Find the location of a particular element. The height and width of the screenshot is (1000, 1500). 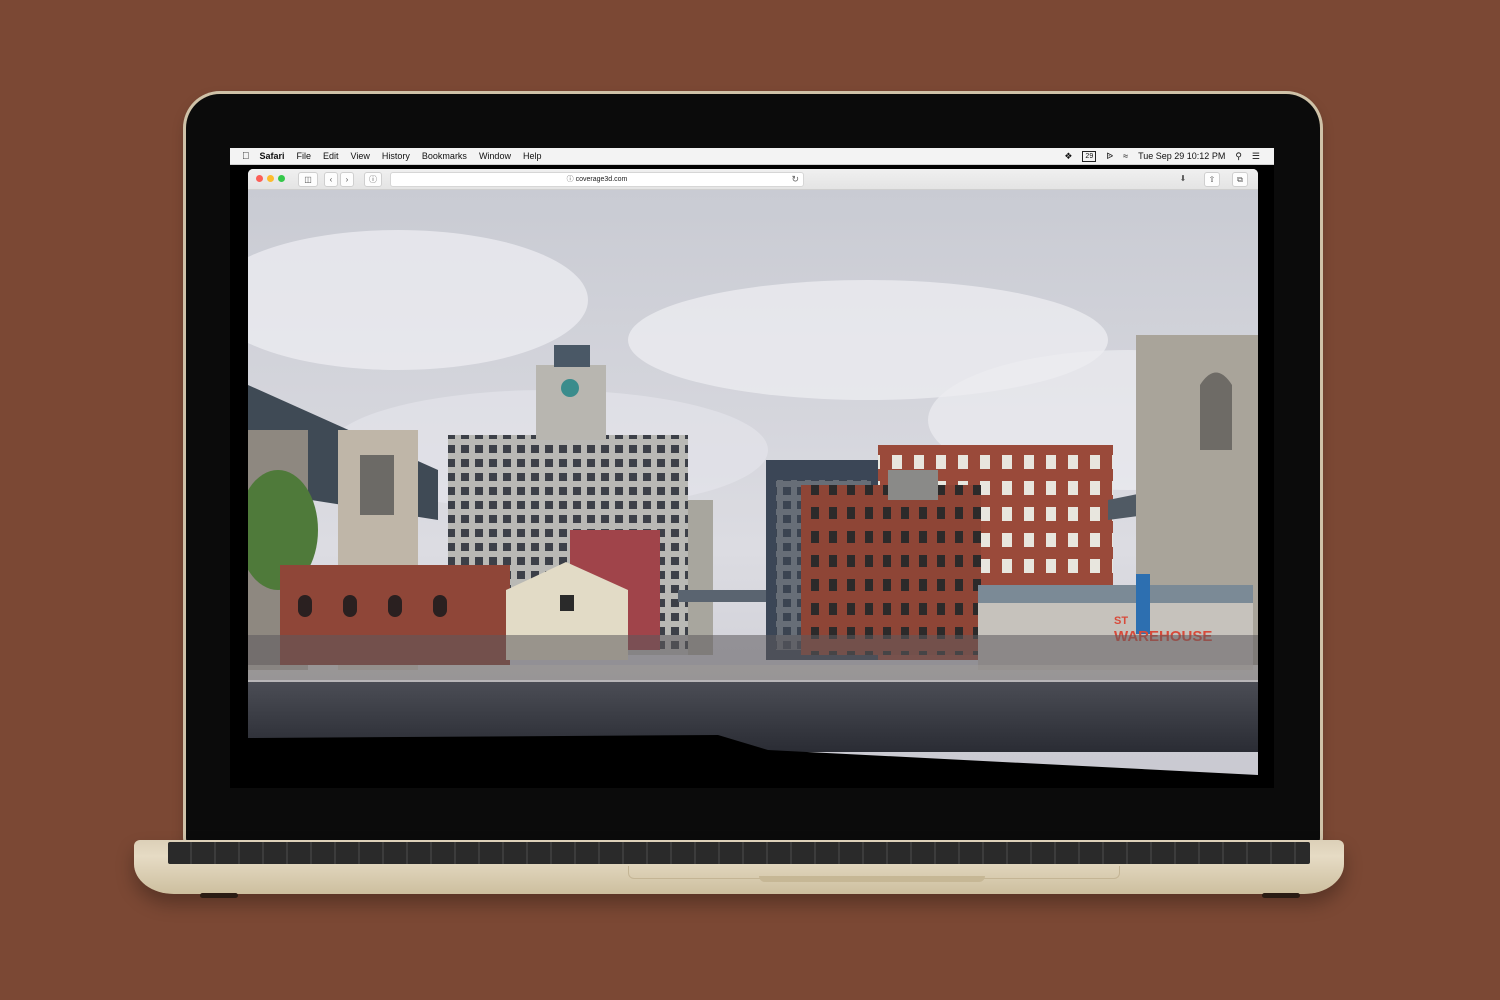

lid-notch is located at coordinates (872, 879).